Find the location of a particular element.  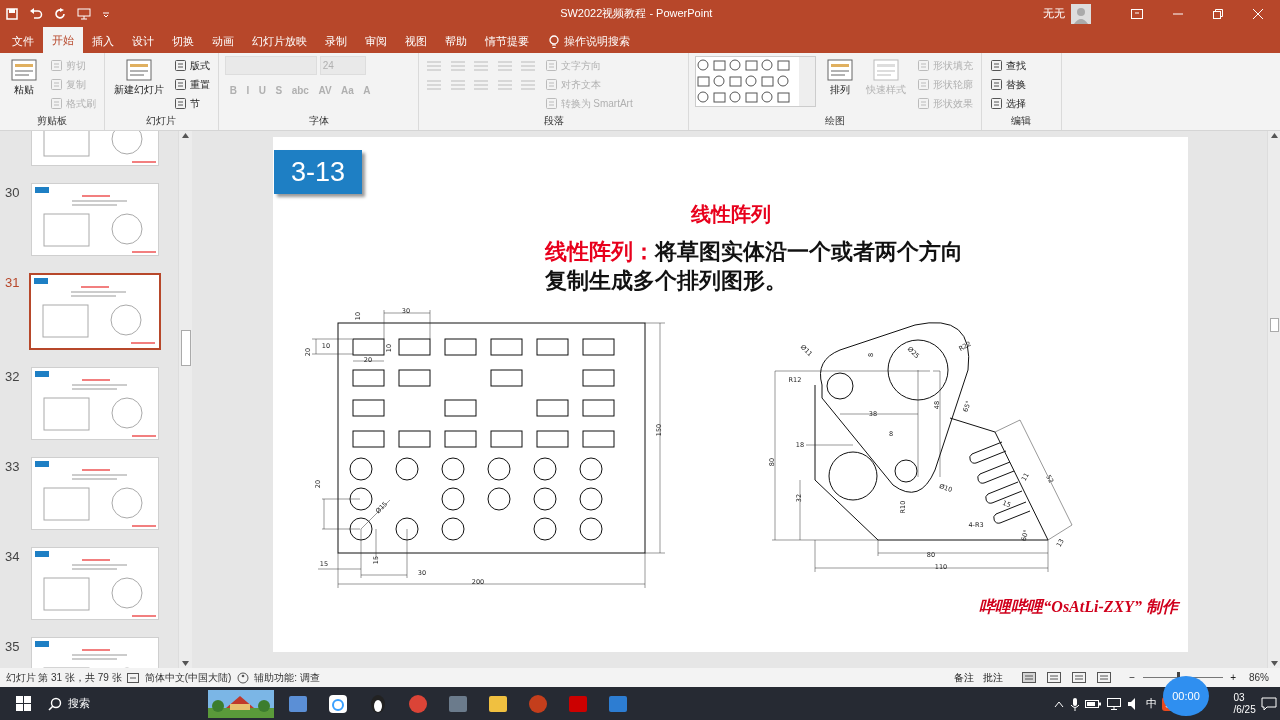

slide-number: 31 is located at coordinates (12, 283).